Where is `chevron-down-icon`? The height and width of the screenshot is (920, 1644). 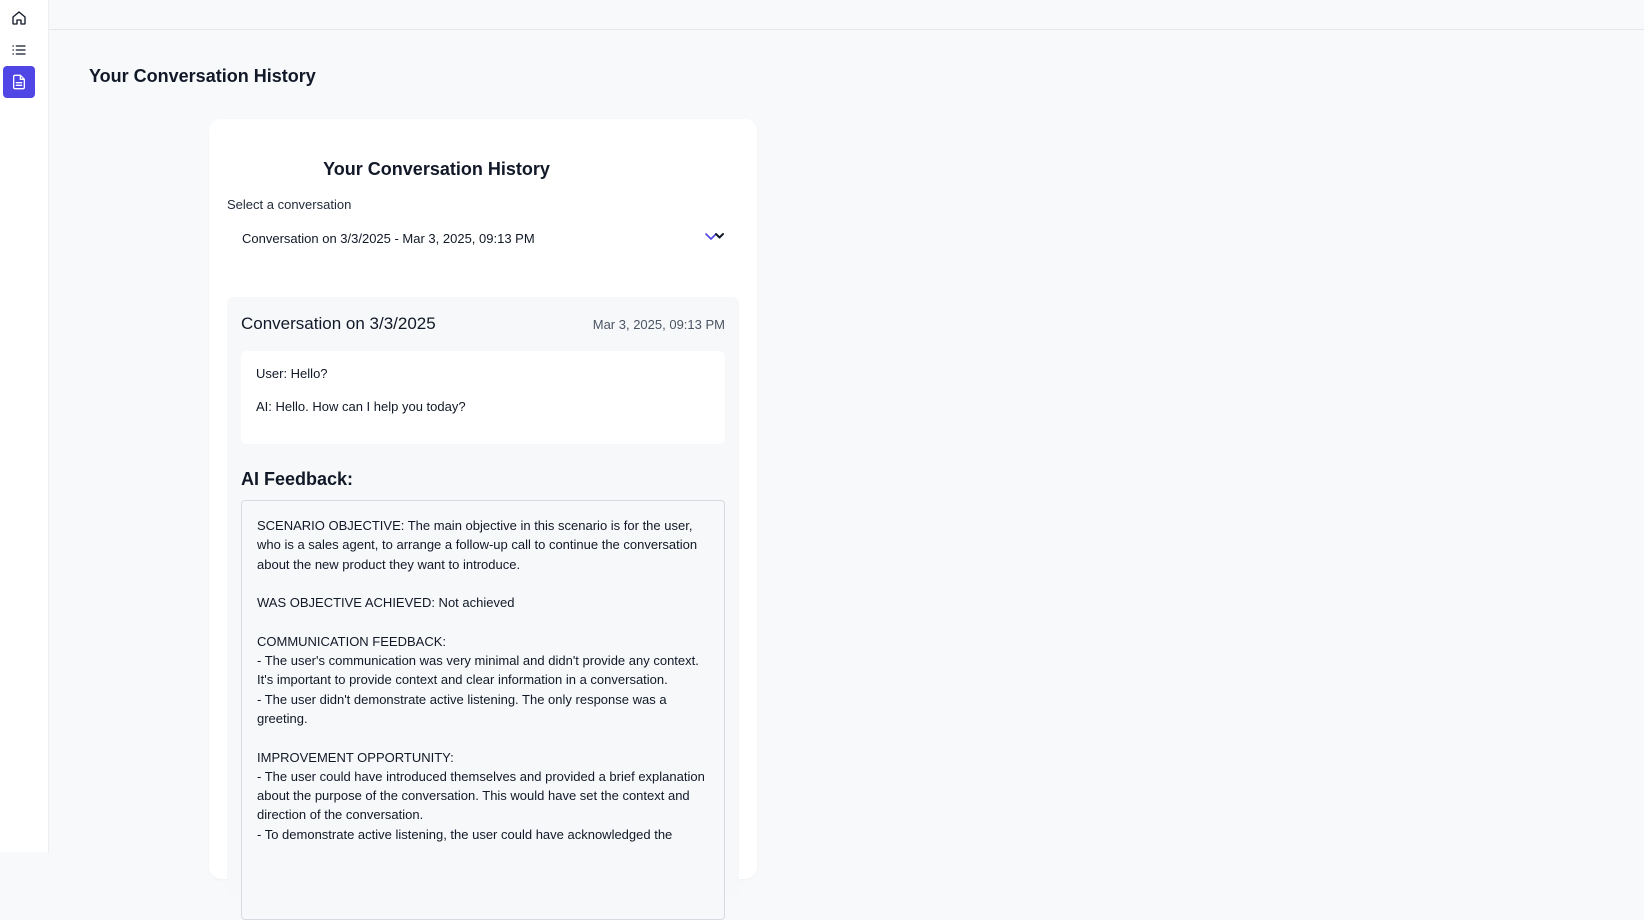
chevron-down-icon is located at coordinates (714, 236).